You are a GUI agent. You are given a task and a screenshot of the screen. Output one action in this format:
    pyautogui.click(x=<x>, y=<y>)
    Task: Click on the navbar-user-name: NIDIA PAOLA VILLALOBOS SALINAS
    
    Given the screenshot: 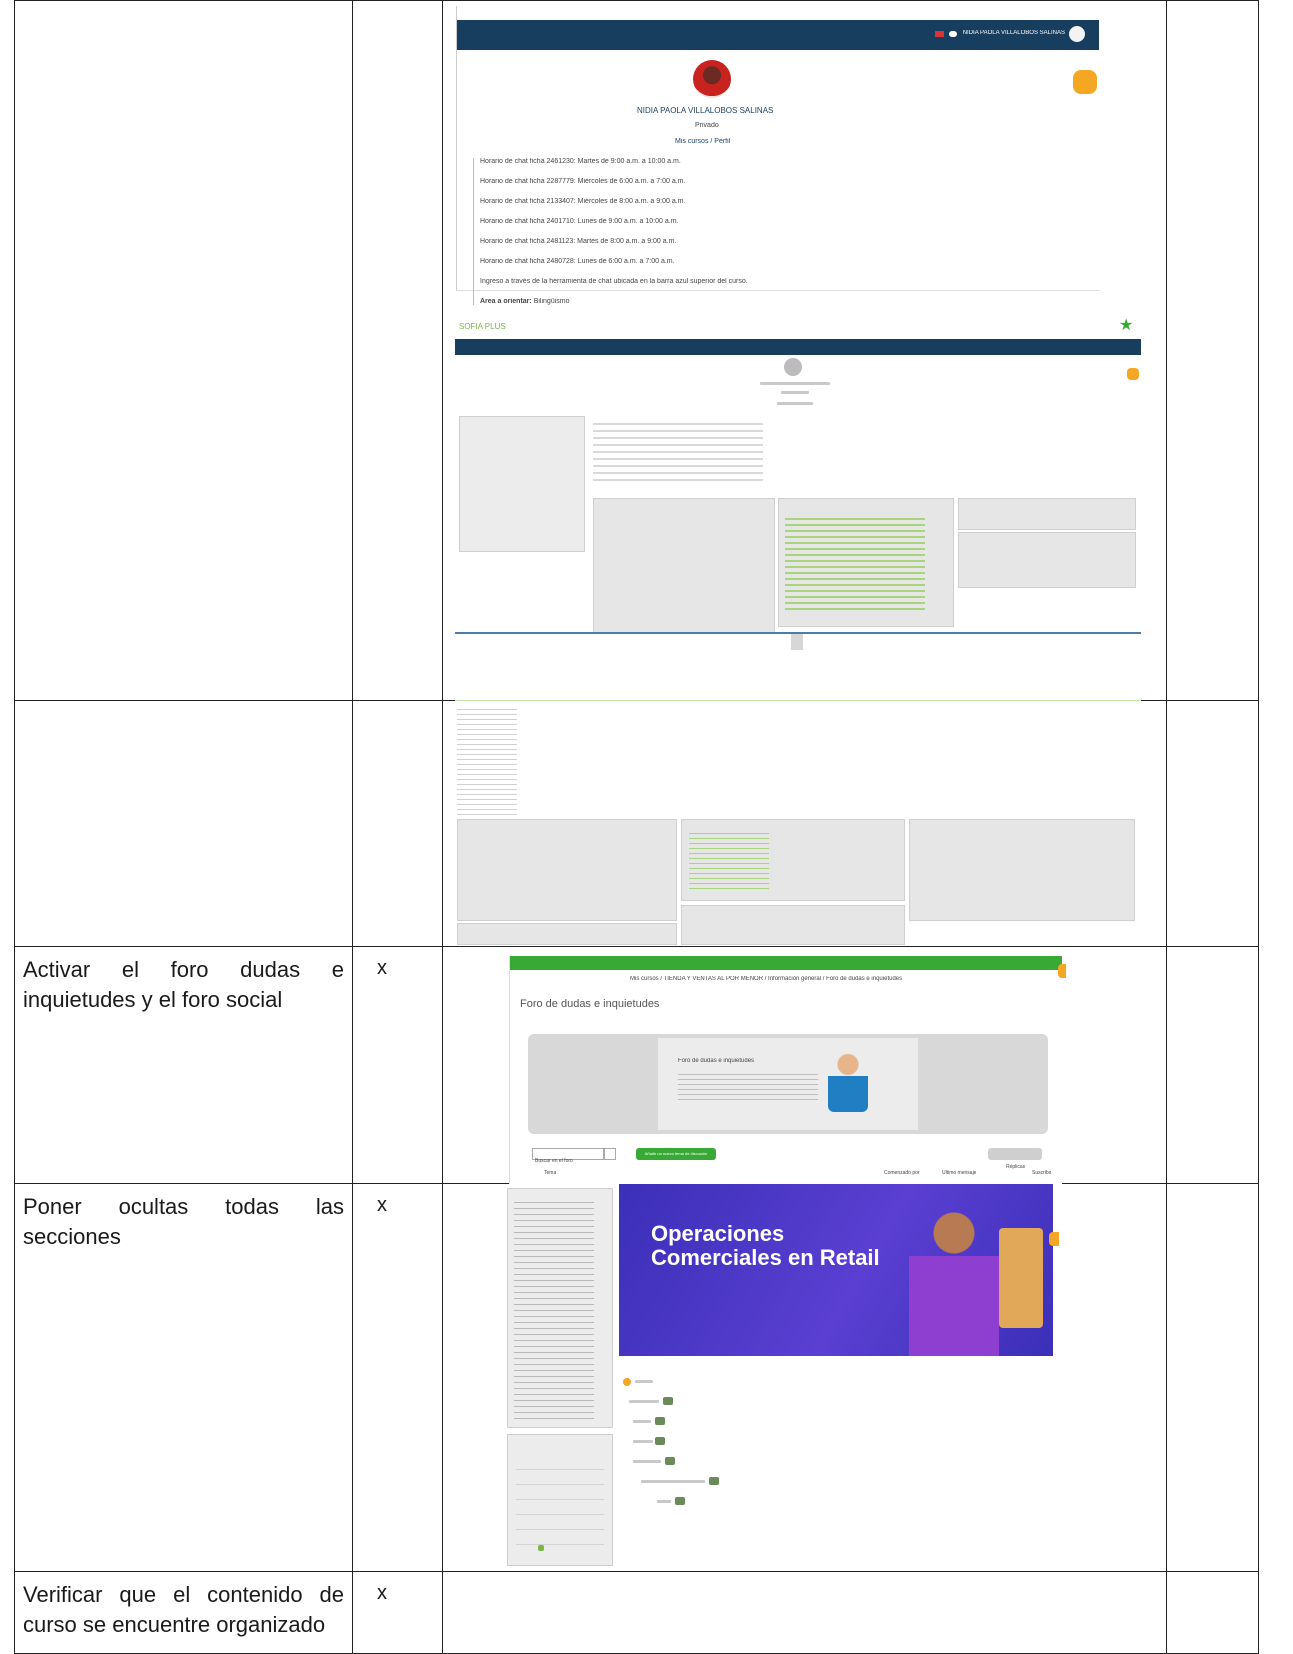 What is the action you would take?
    pyautogui.click(x=1014, y=33)
    